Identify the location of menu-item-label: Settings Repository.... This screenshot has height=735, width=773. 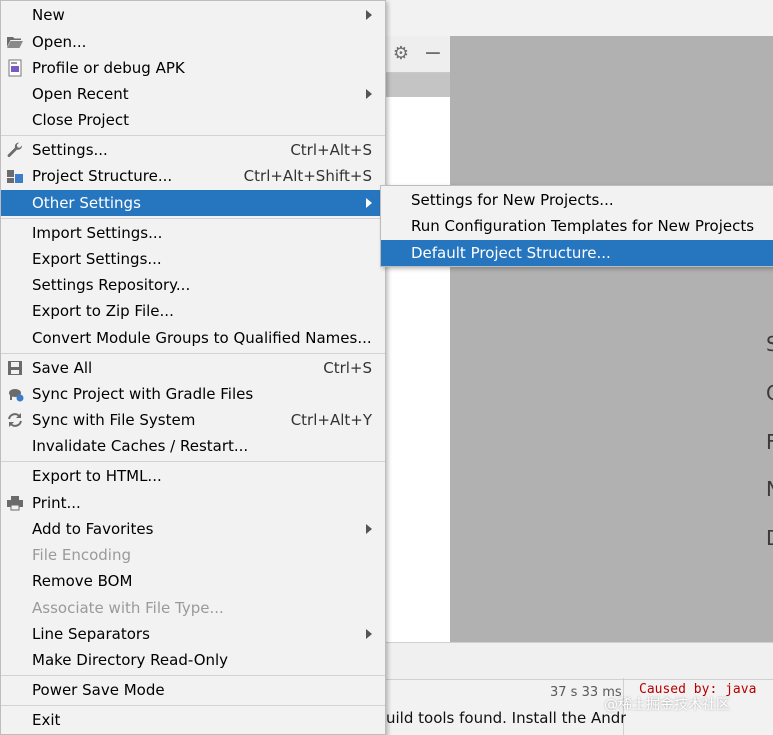
(111, 285).